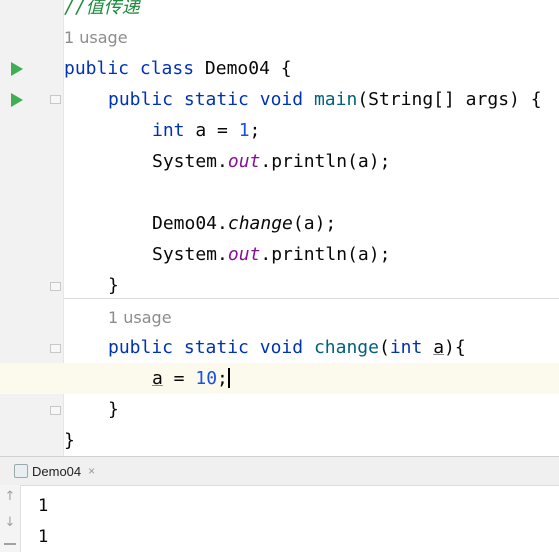 Image resolution: width=559 pixels, height=552 pixels. I want to click on run-side-toolbar: ↑ ↓, so click(10, 518).